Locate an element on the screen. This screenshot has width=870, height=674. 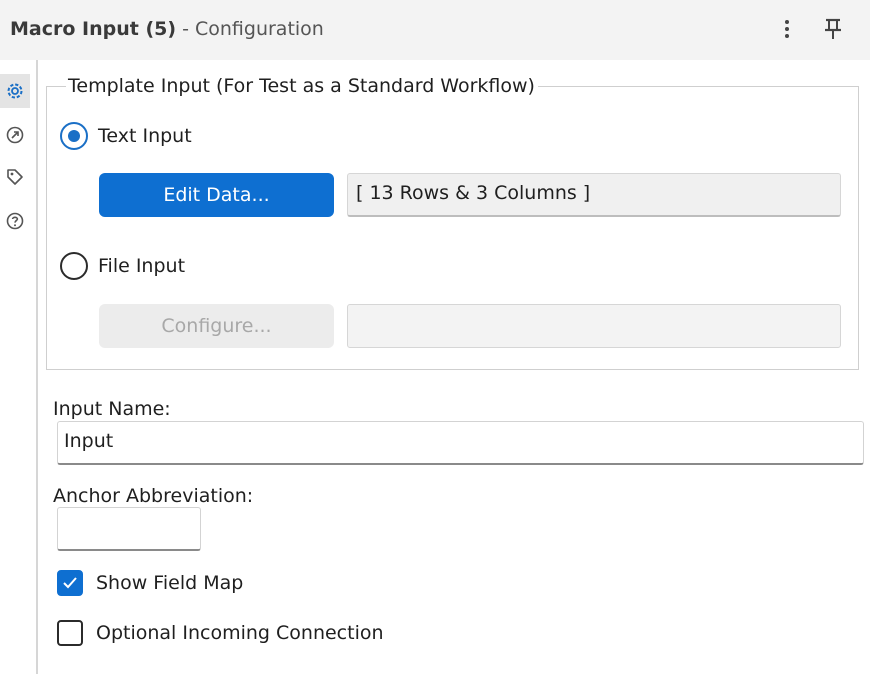
gear-icon is located at coordinates (15, 91).